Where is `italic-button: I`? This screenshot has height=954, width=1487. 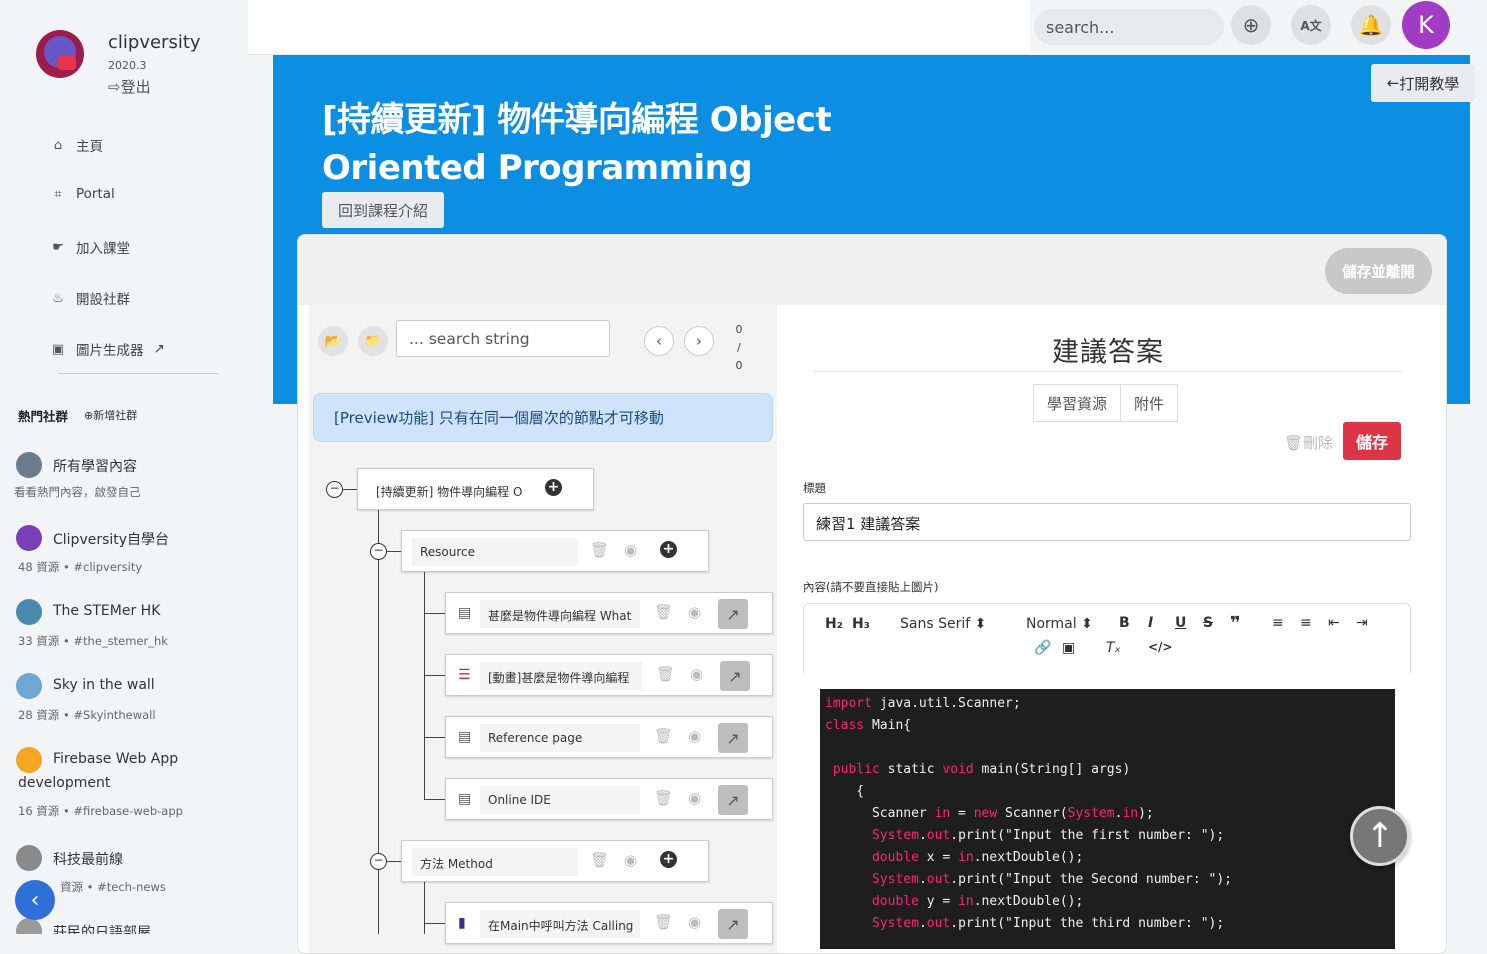 italic-button: I is located at coordinates (1150, 623).